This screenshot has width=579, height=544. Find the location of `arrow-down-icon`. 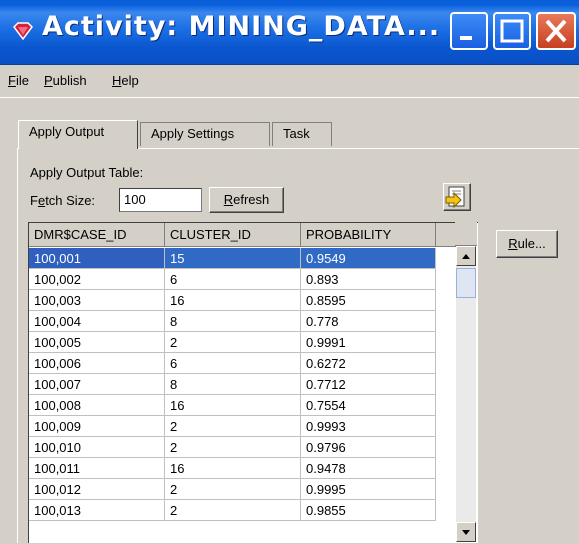

arrow-down-icon is located at coordinates (466, 532).